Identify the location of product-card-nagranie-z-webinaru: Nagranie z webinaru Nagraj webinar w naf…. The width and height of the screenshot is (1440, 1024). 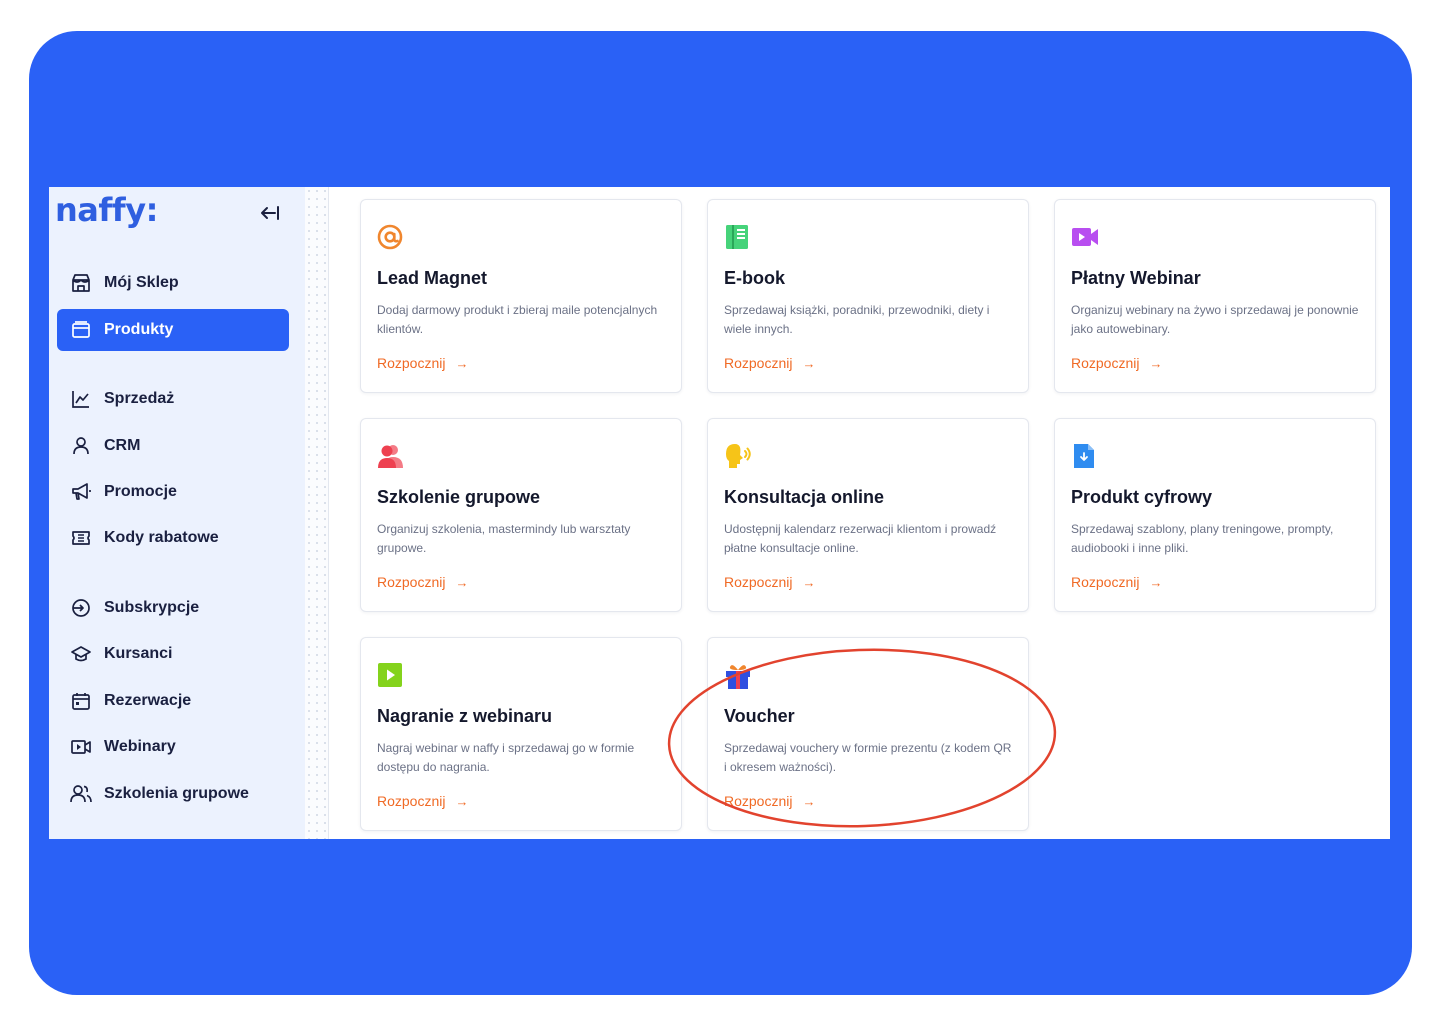
(521, 734).